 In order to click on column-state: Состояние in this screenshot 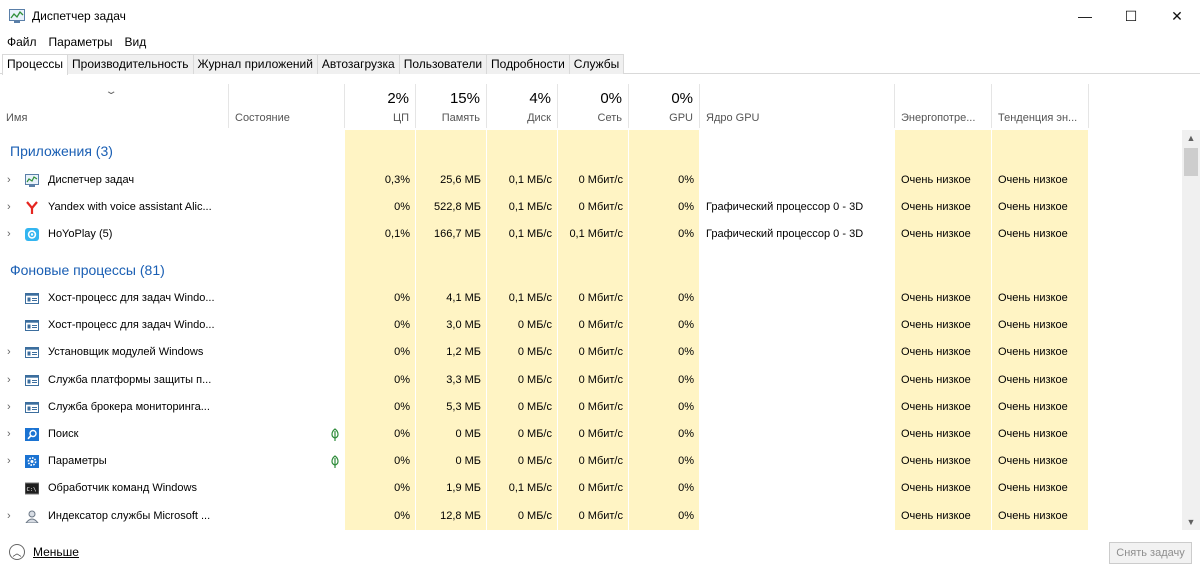, I will do `click(287, 106)`.